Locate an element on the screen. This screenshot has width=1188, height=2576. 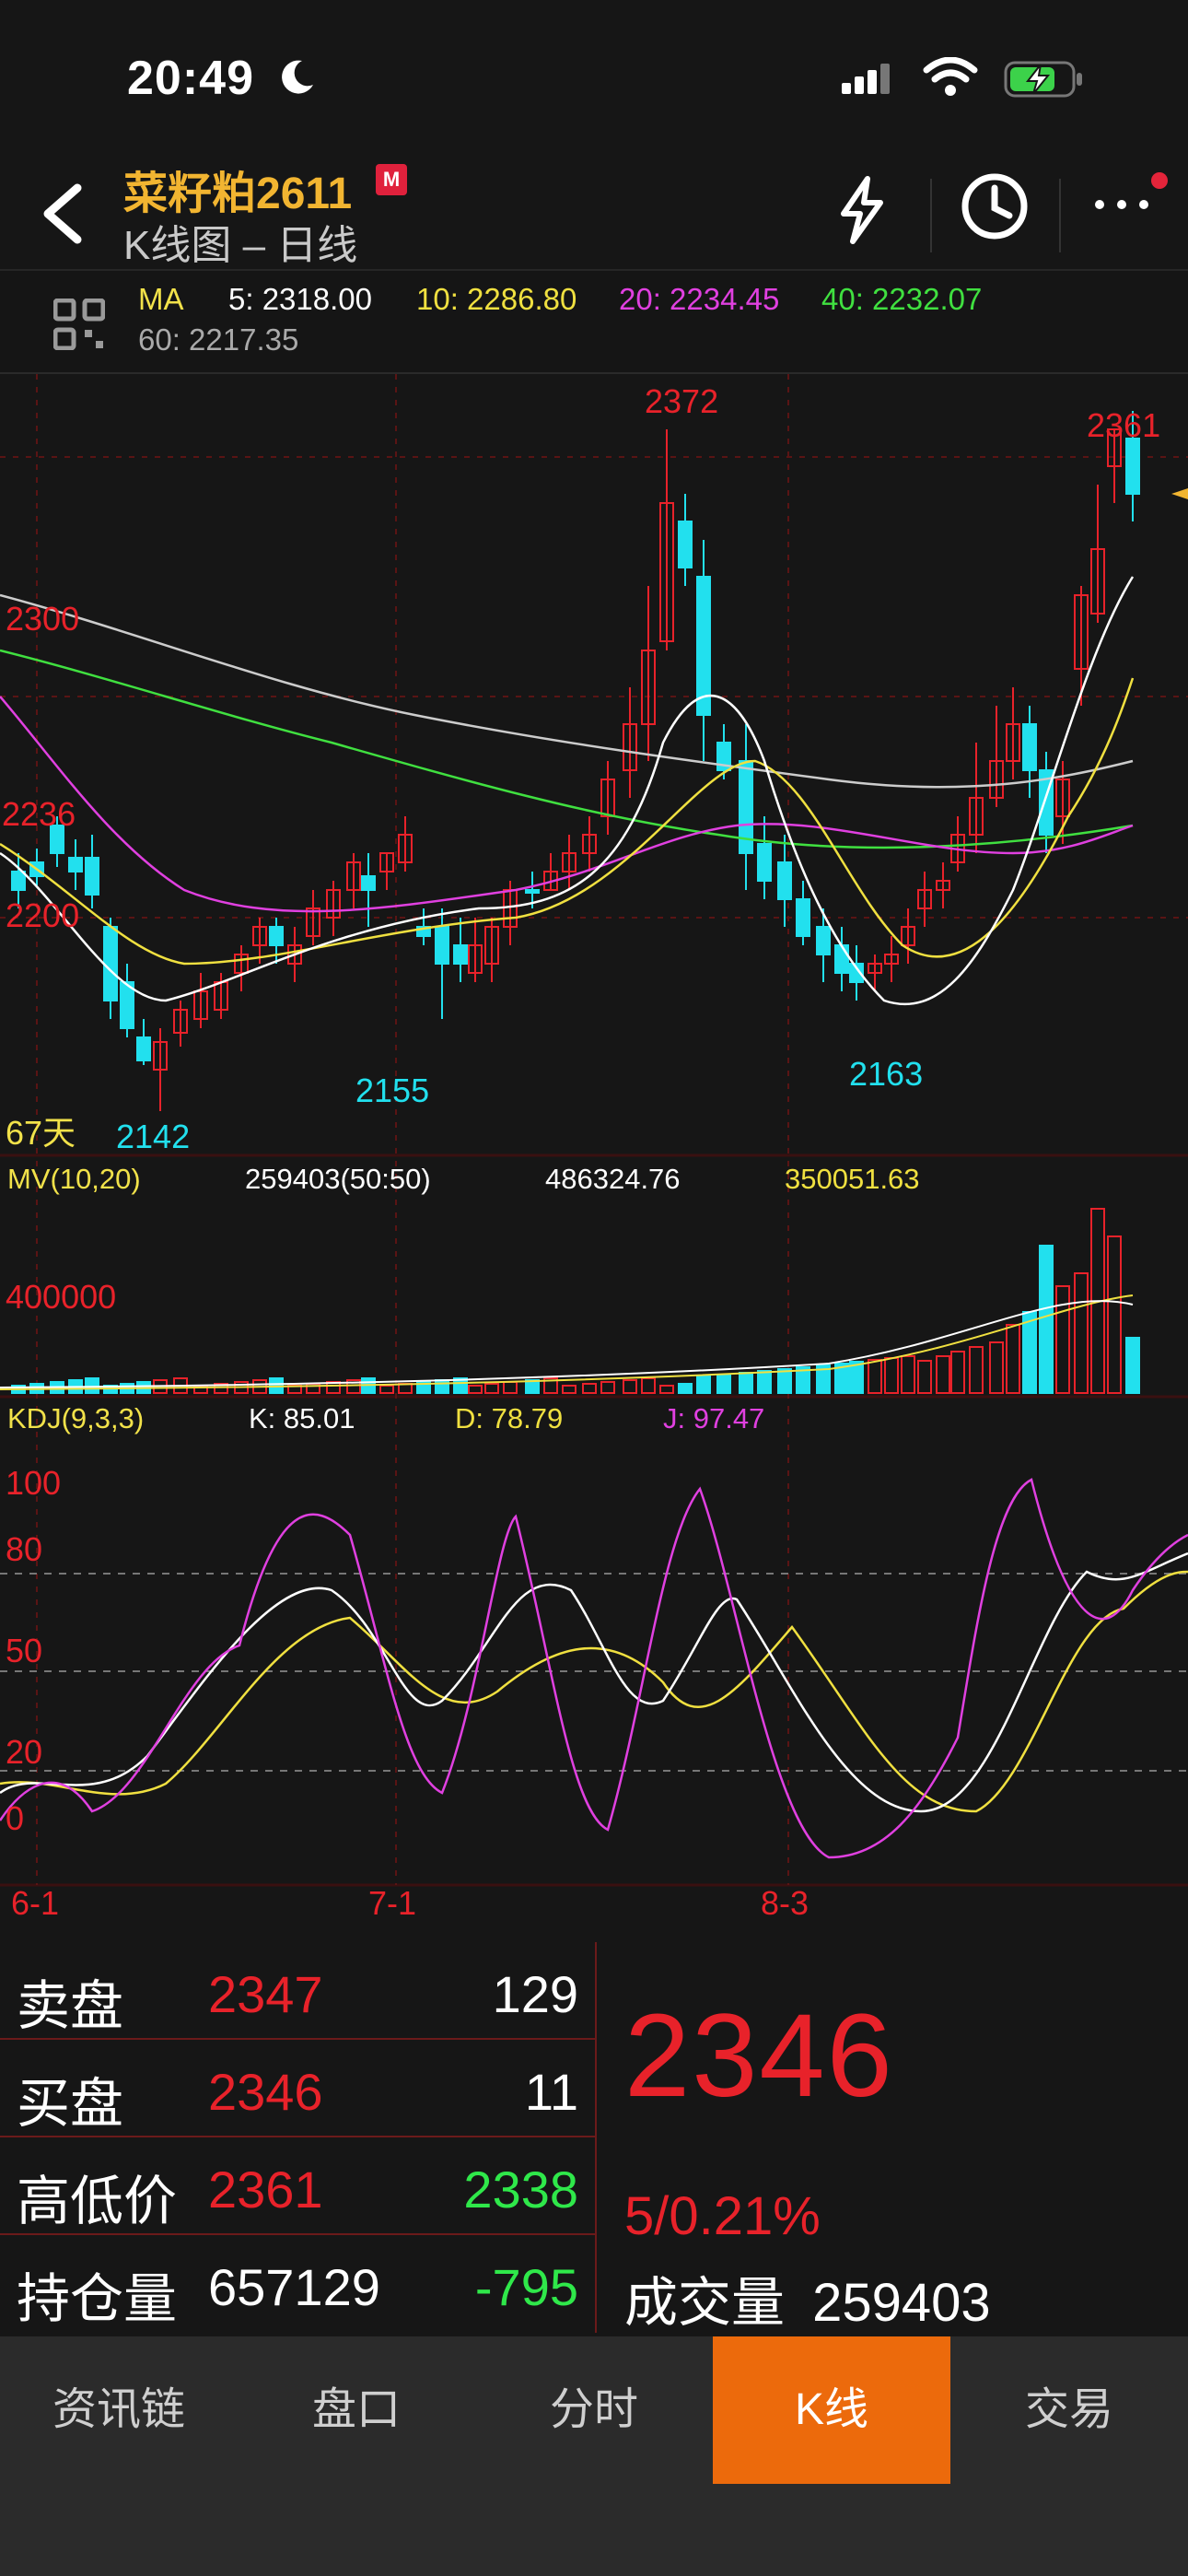
tab-trade: 交易 is located at coordinates (1069, 2410).